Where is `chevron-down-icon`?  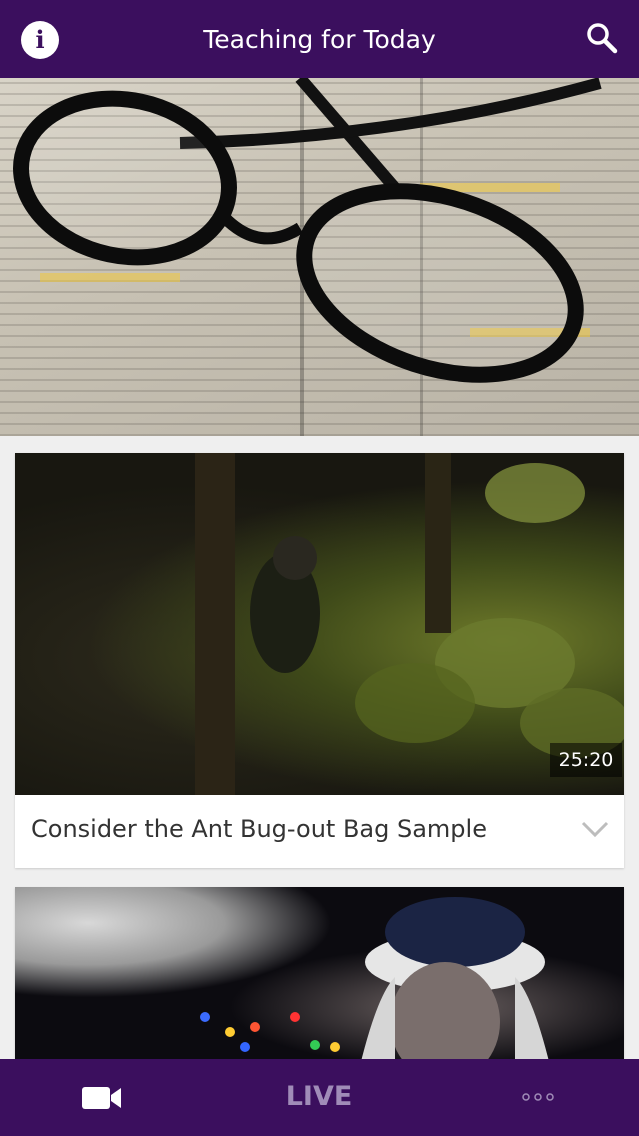
chevron-down-icon is located at coordinates (595, 829).